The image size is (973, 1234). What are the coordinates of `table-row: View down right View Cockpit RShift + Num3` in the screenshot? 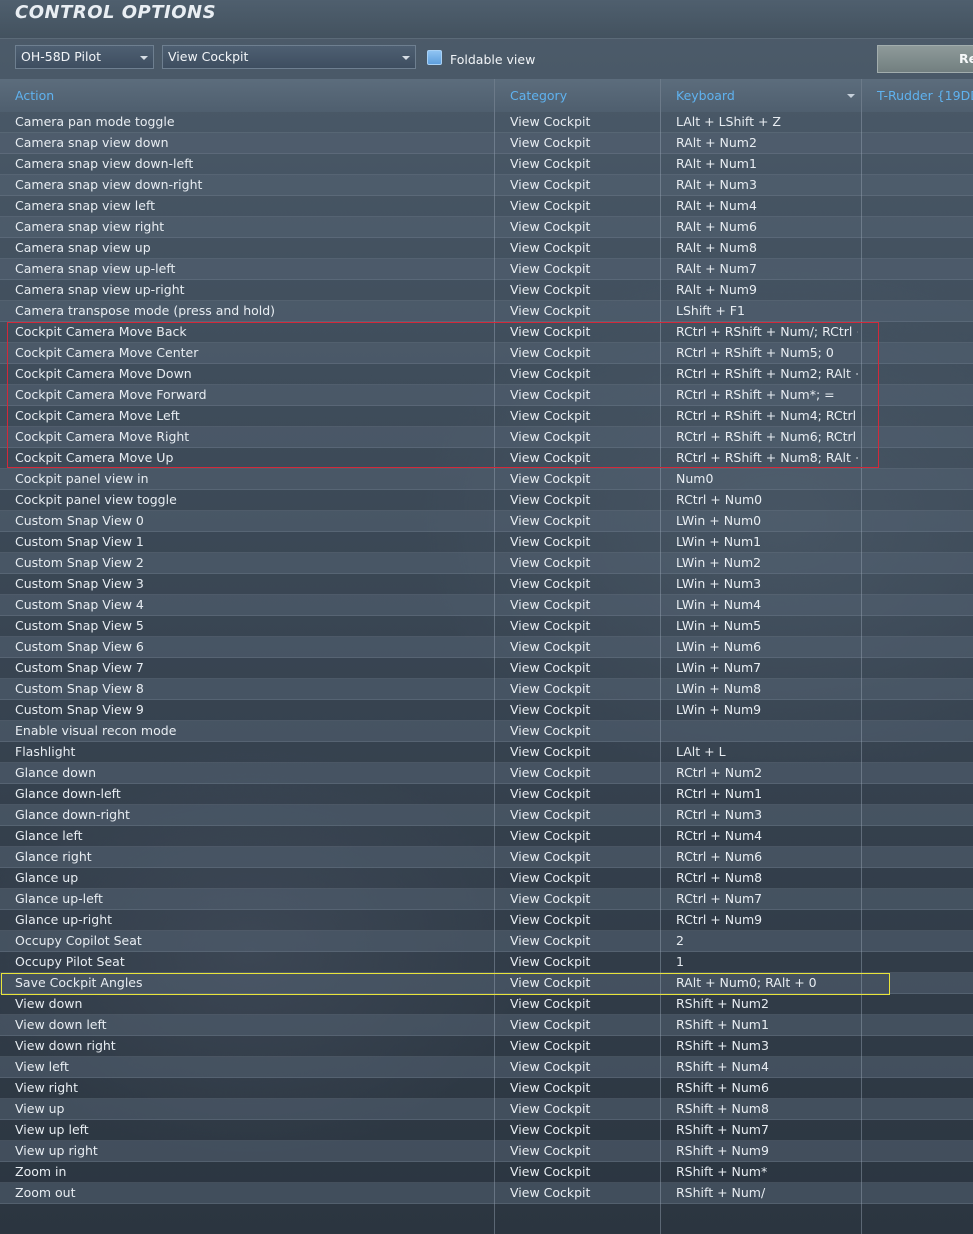 It's located at (486, 1046).